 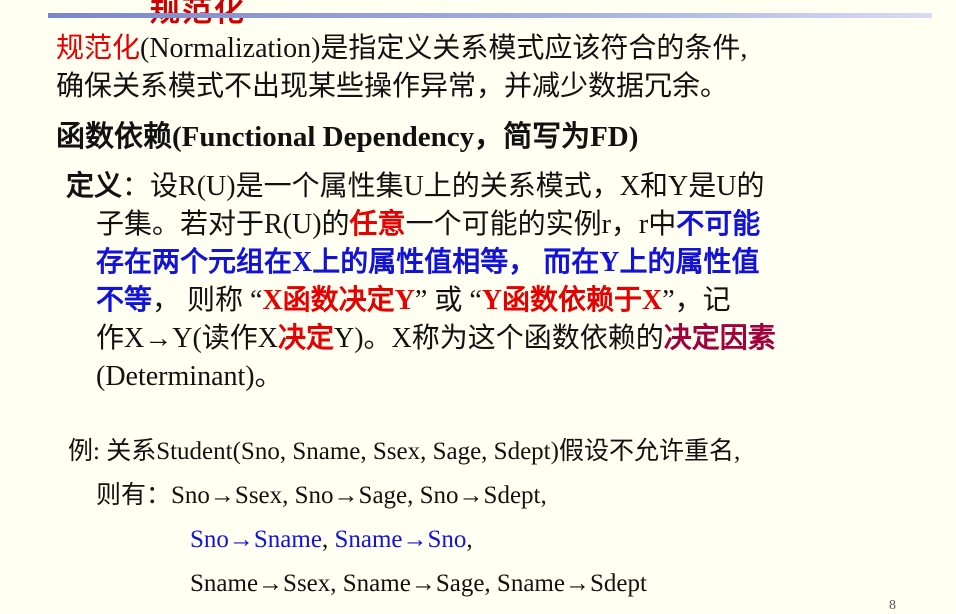 What do you see at coordinates (124, 300) in the screenshot?
I see `keyword-unequal: 不等` at bounding box center [124, 300].